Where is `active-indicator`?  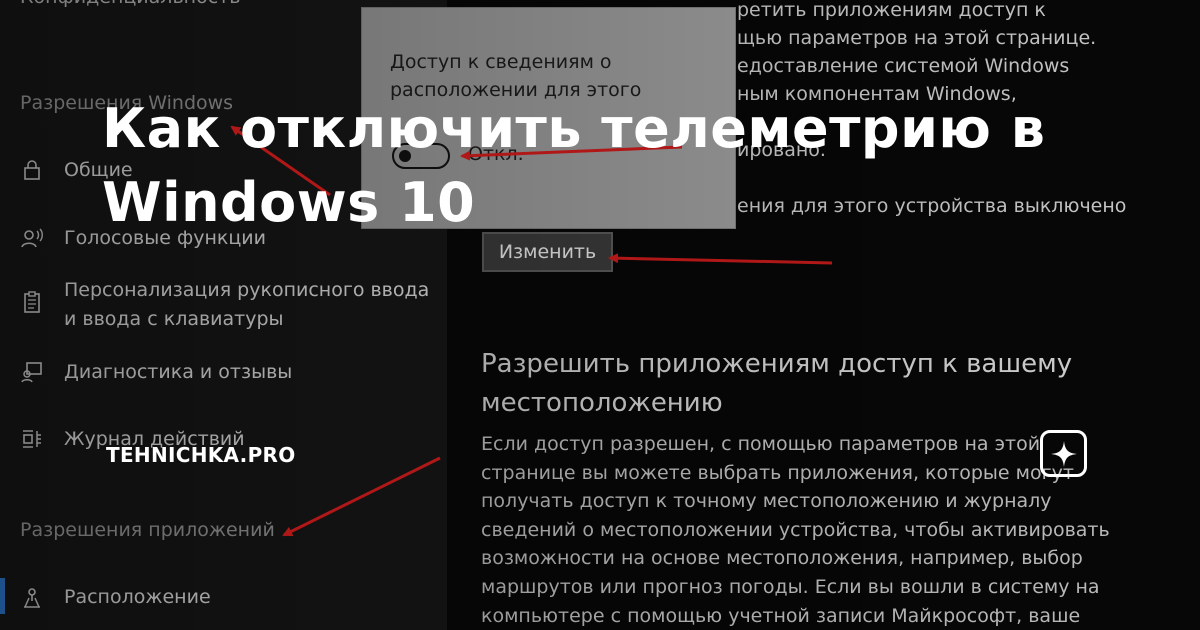
active-indicator is located at coordinates (2, 596).